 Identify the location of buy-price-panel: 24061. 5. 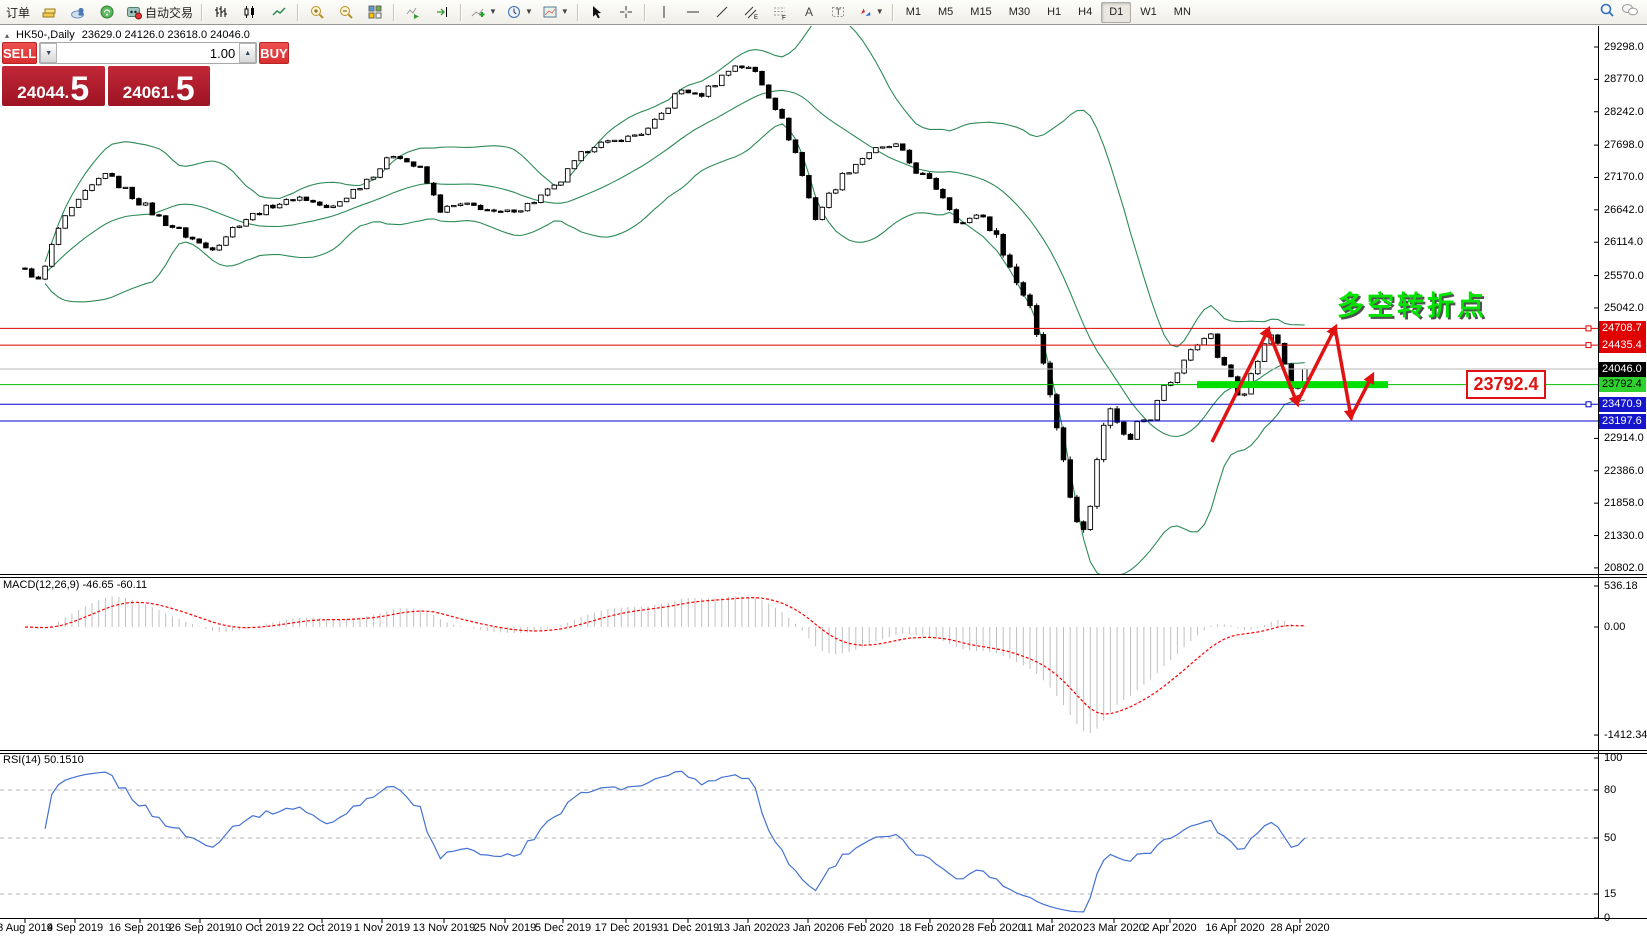
(158, 86).